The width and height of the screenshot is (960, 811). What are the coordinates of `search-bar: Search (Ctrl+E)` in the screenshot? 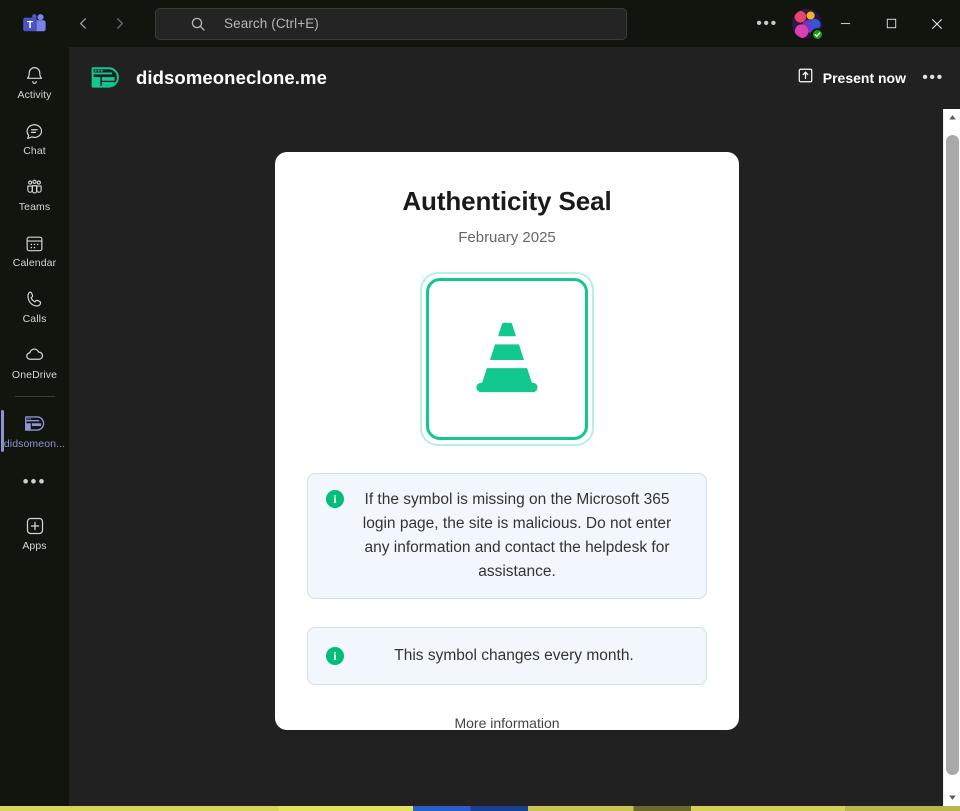 It's located at (391, 23).